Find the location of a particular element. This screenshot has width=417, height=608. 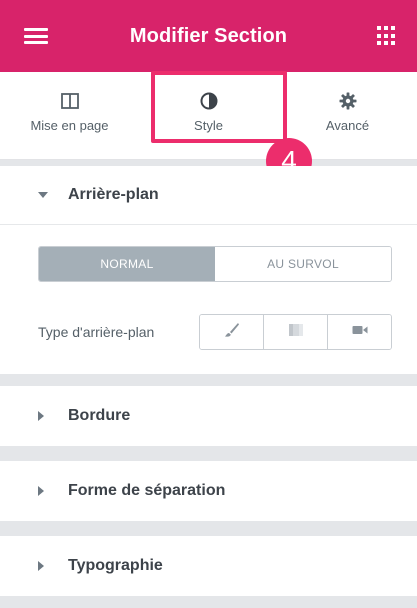

panel-title: Modifier Section is located at coordinates (208, 35).